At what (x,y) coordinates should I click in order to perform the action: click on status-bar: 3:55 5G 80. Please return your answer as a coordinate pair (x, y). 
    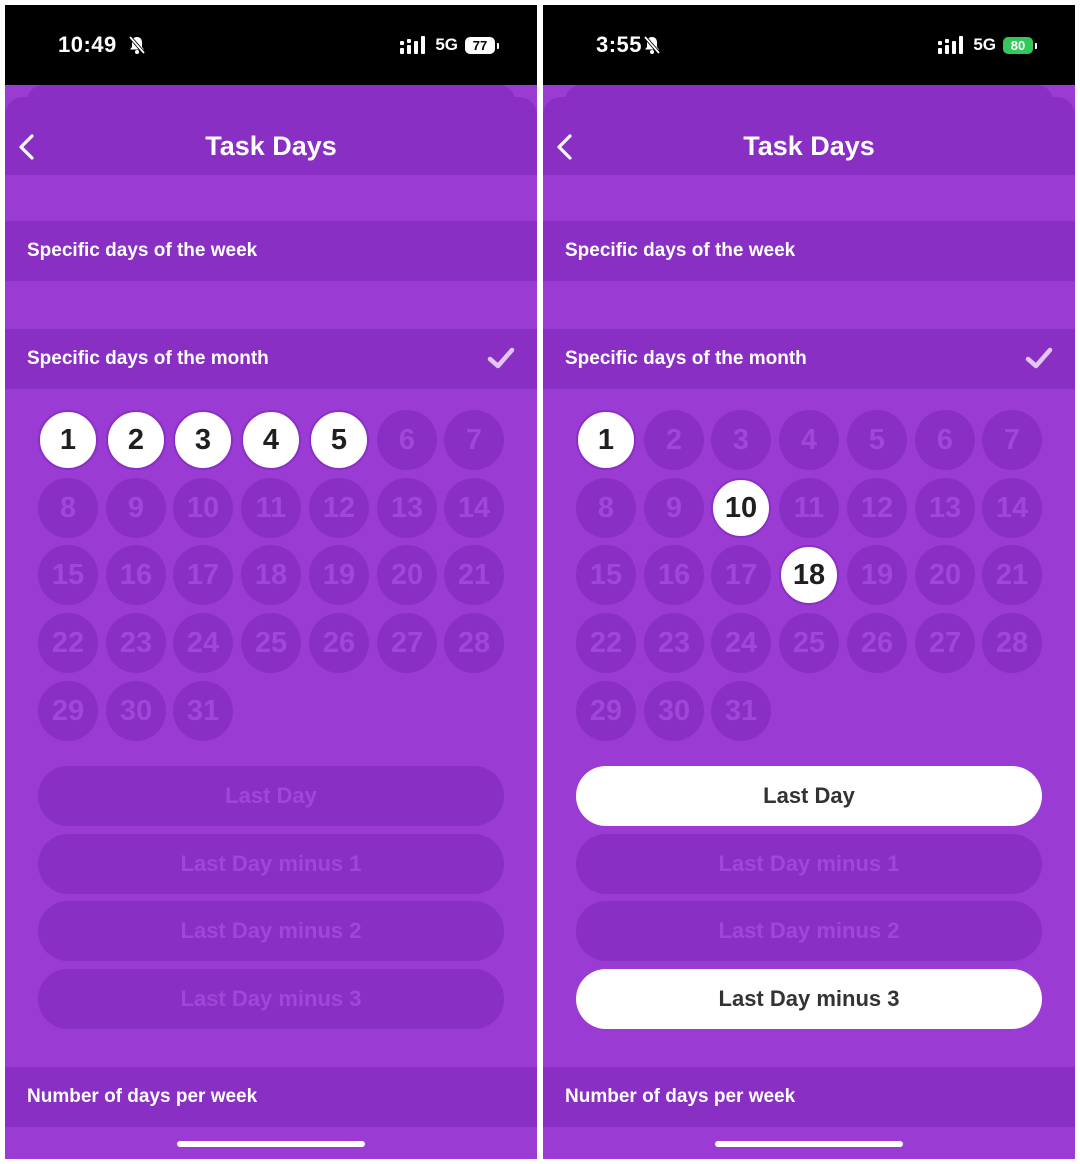
    Looking at the image, I should click on (809, 47).